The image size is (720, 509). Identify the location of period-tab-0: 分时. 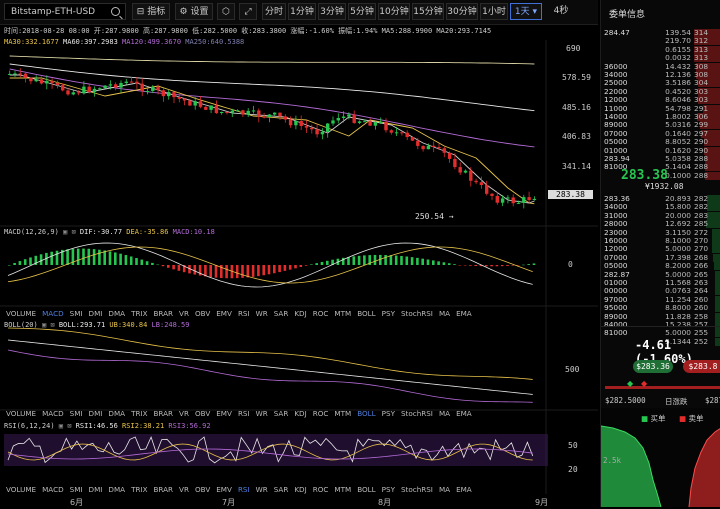
(274, 11).